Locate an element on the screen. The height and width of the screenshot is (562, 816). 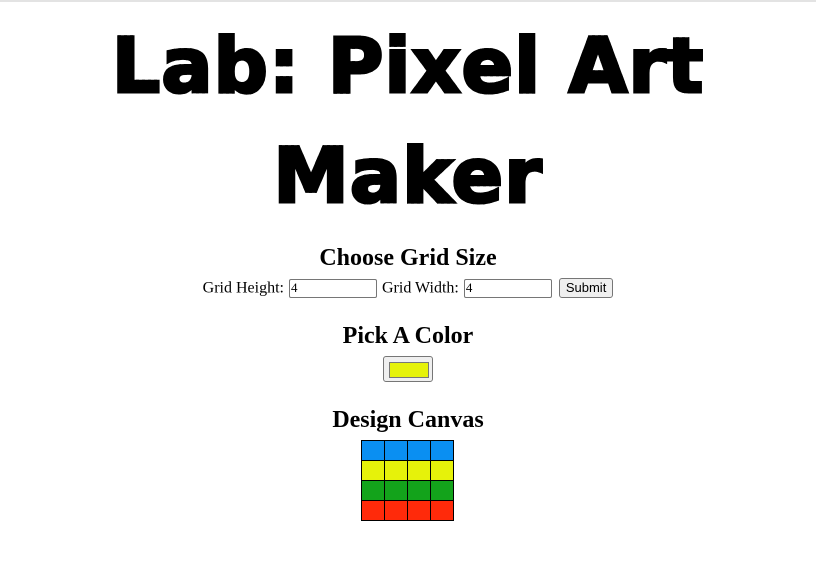
page-title-line-2: Maker is located at coordinates (407, 175).